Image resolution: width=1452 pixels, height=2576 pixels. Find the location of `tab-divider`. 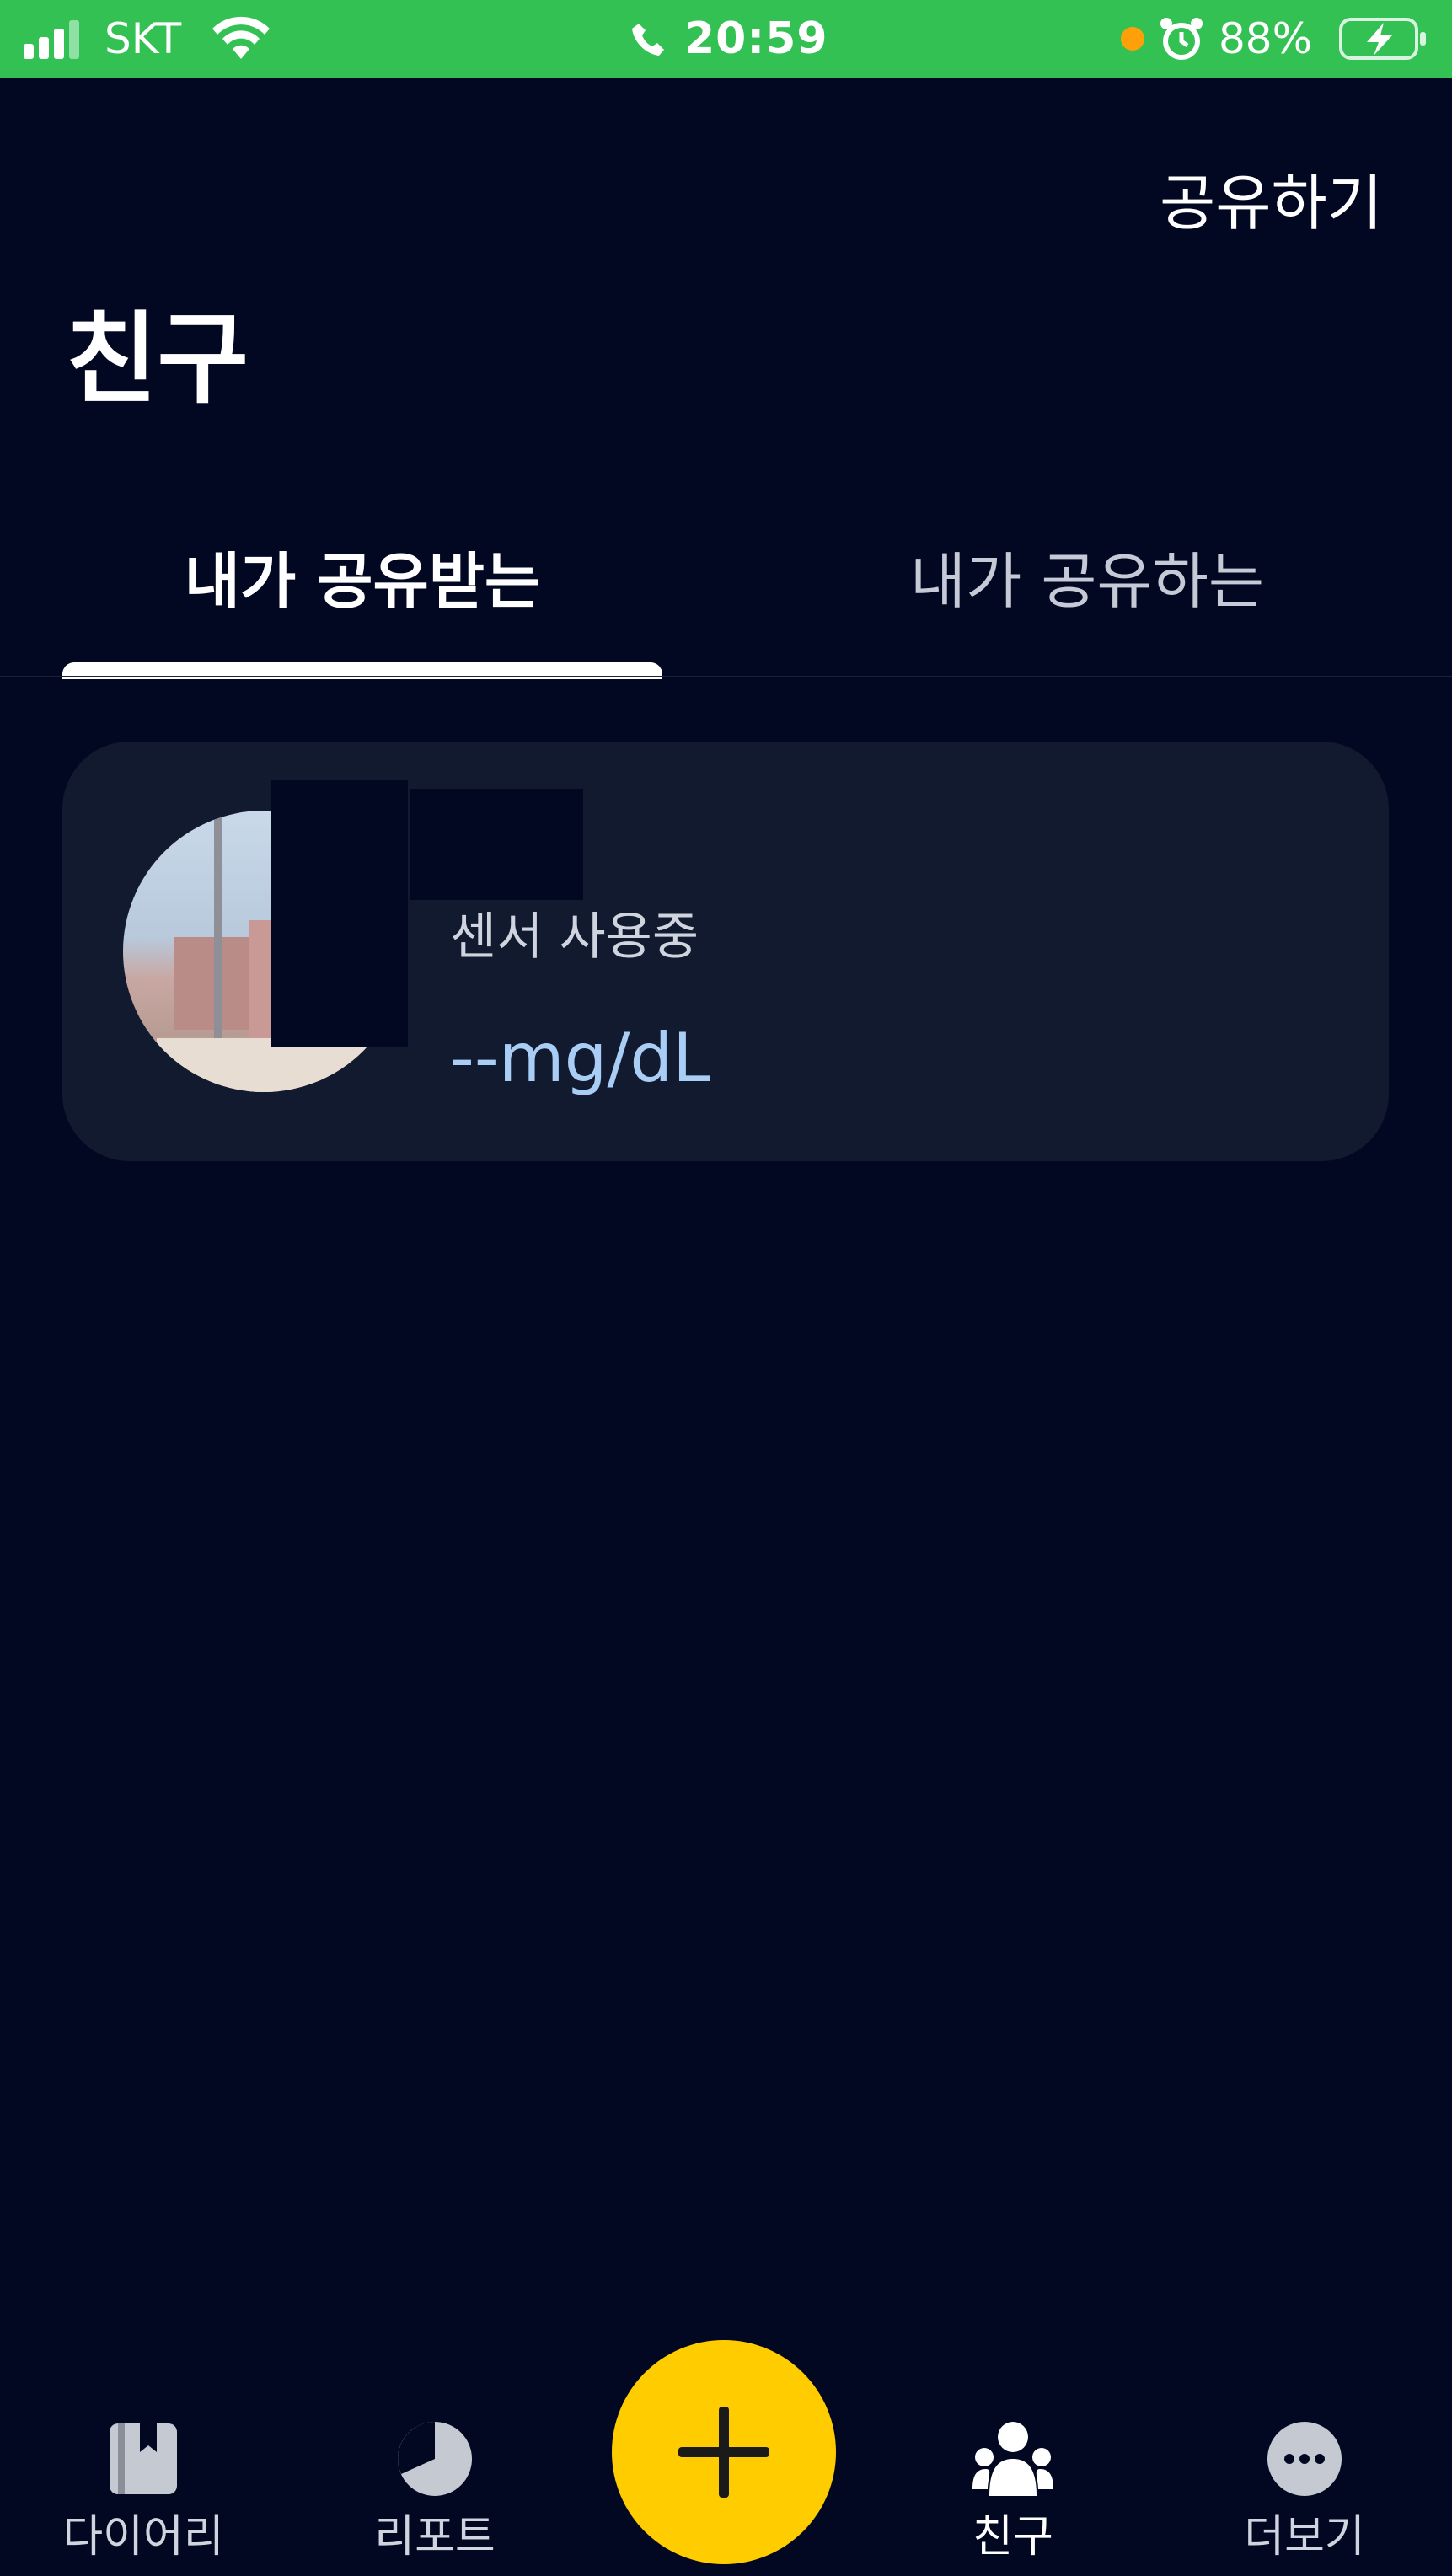

tab-divider is located at coordinates (726, 676).